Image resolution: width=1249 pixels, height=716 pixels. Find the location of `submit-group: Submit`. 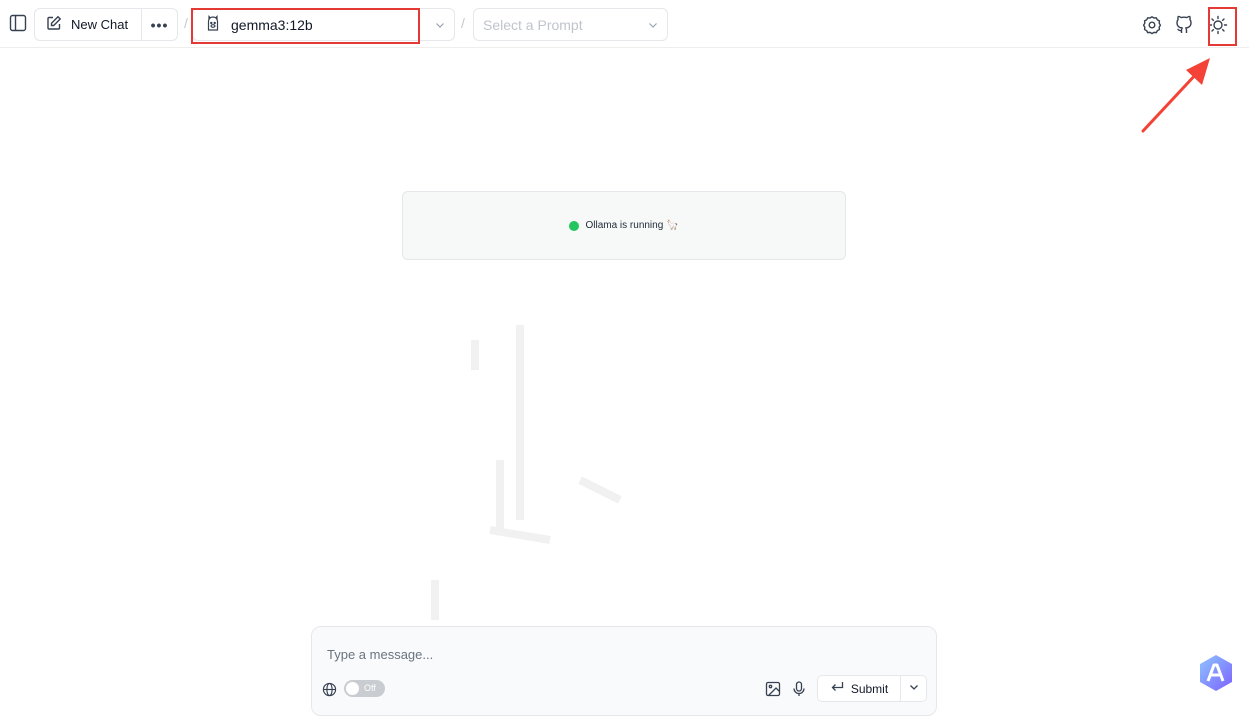

submit-group: Submit is located at coordinates (872, 688).